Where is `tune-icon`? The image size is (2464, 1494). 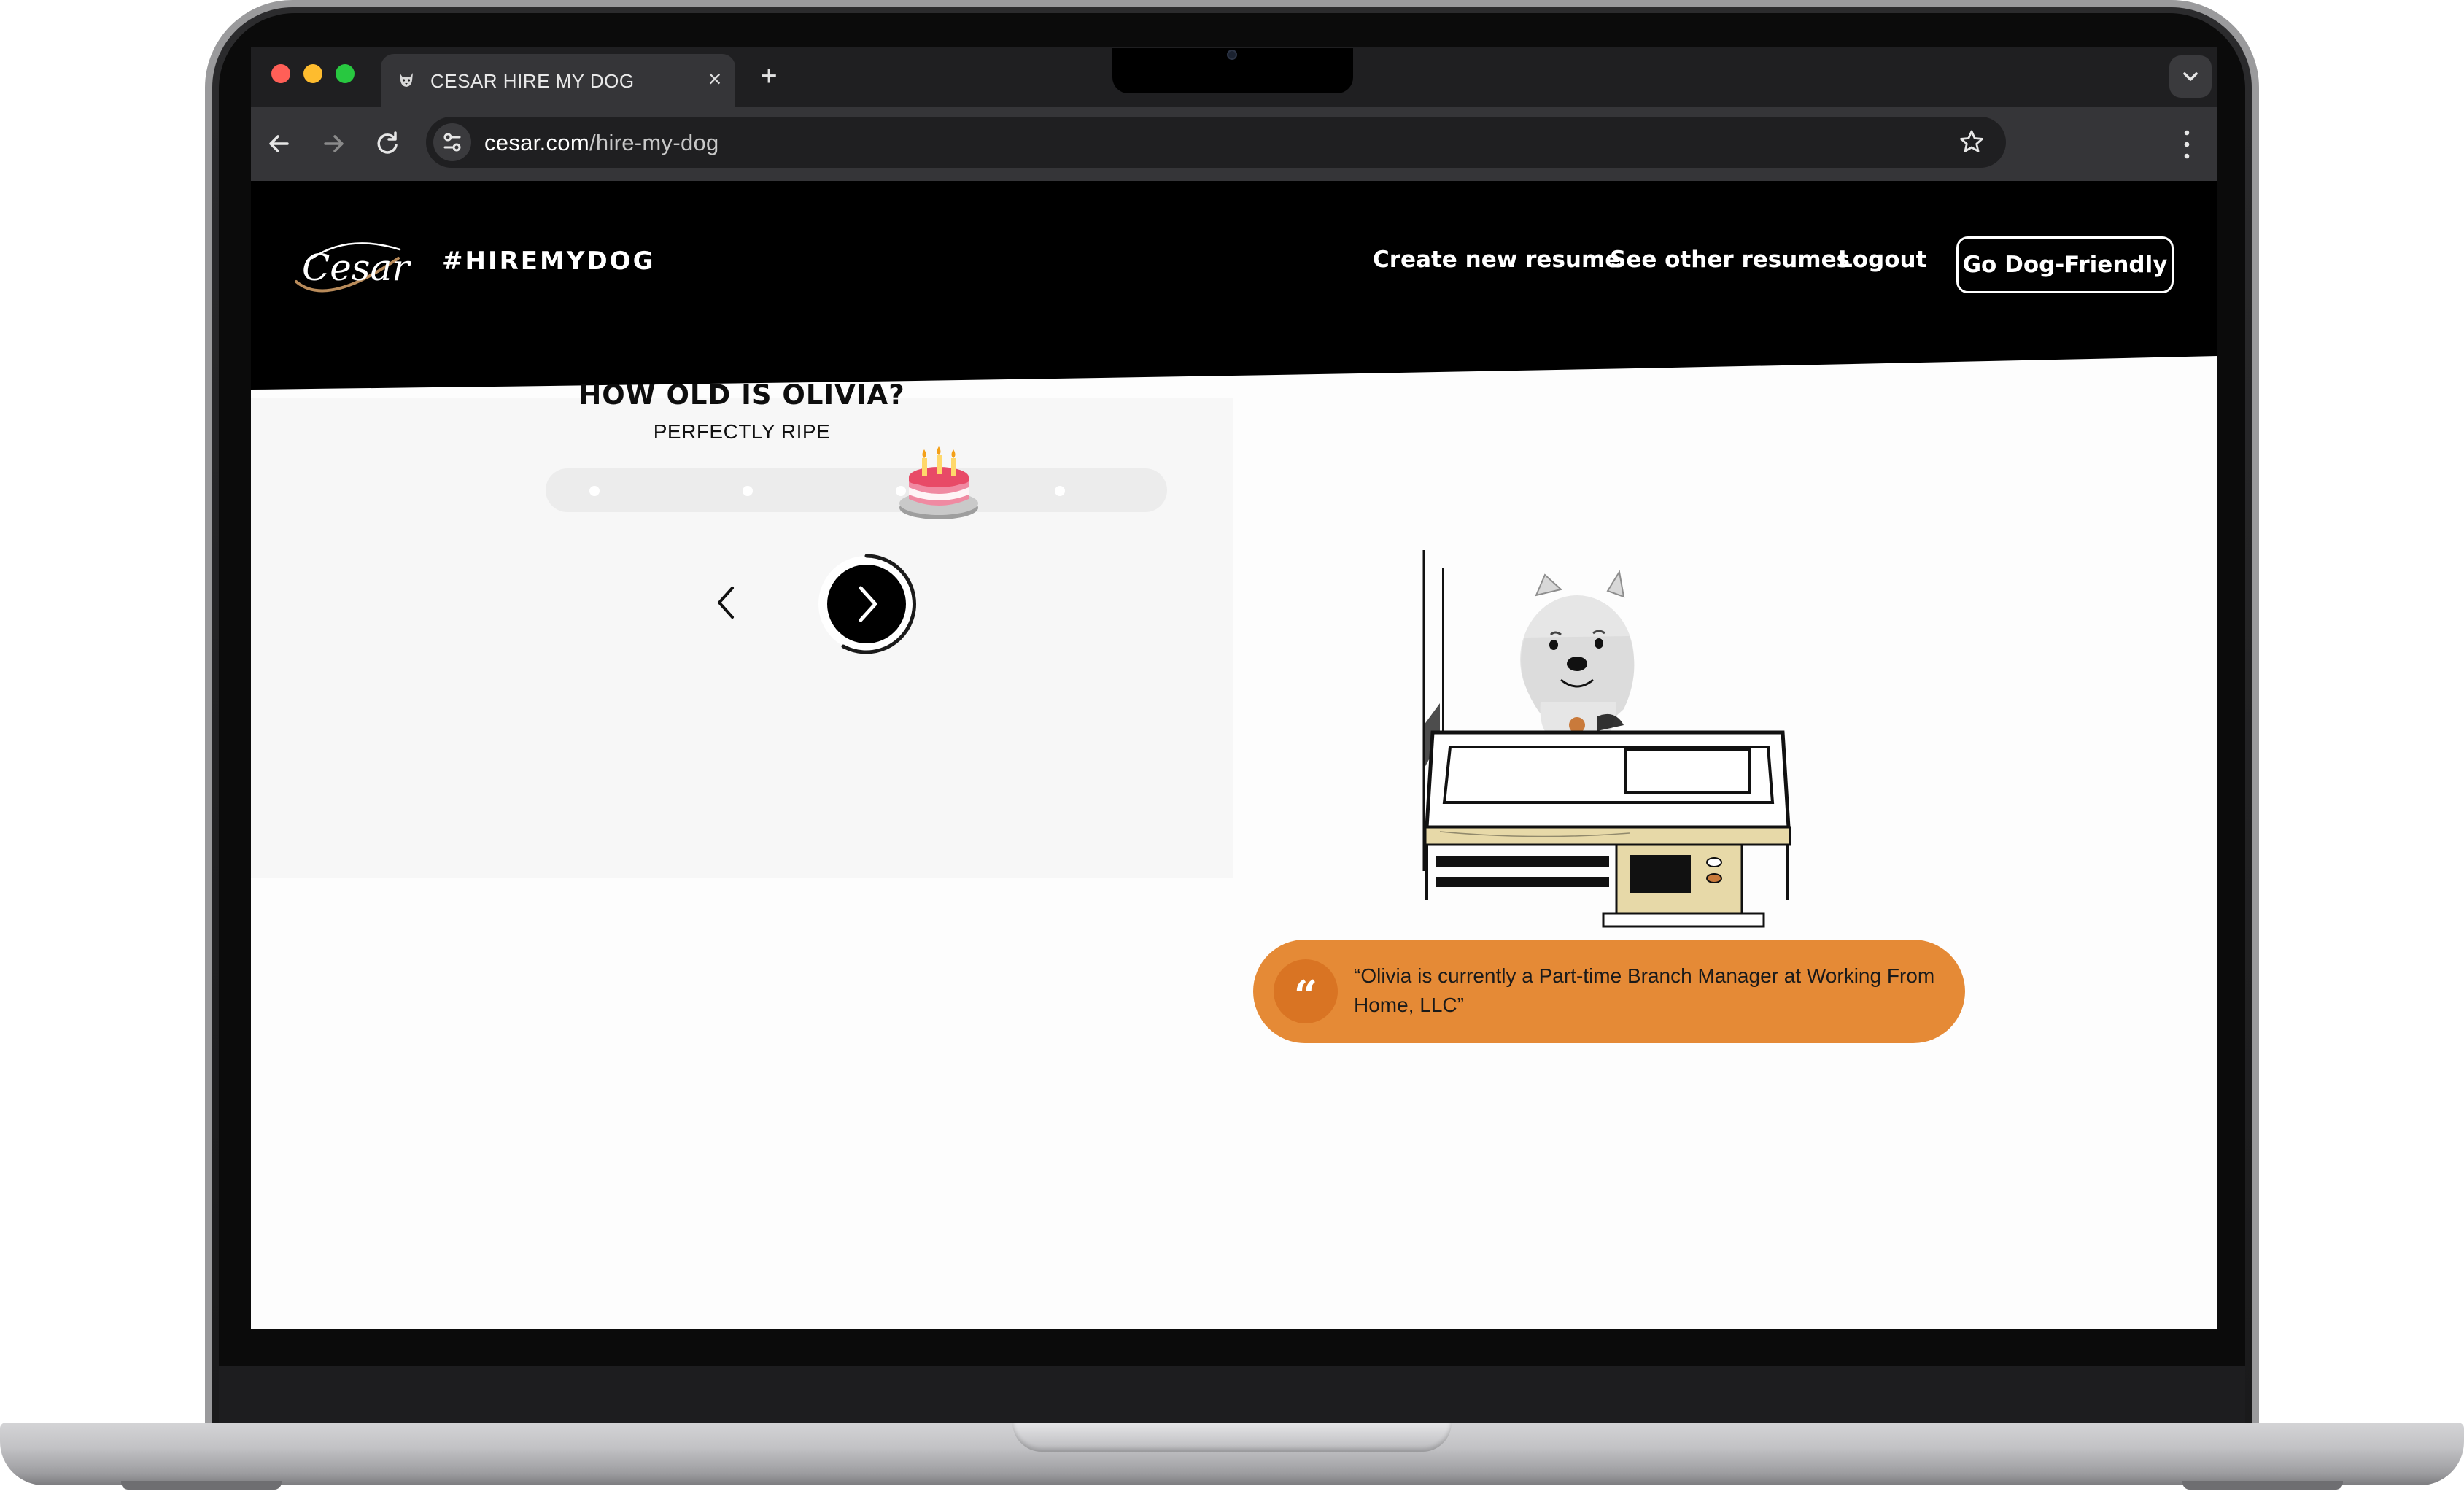
tune-icon is located at coordinates (452, 142).